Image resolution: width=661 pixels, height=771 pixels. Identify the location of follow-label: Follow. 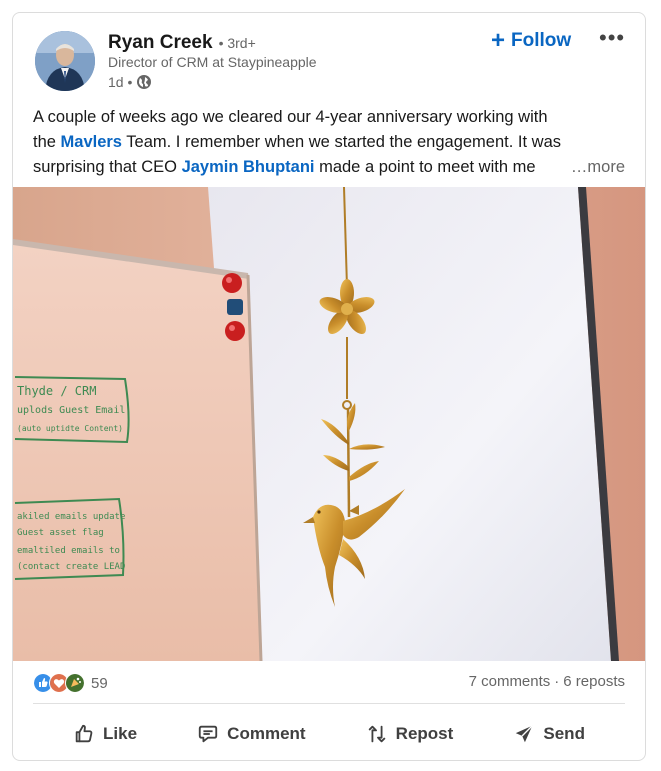
(541, 40).